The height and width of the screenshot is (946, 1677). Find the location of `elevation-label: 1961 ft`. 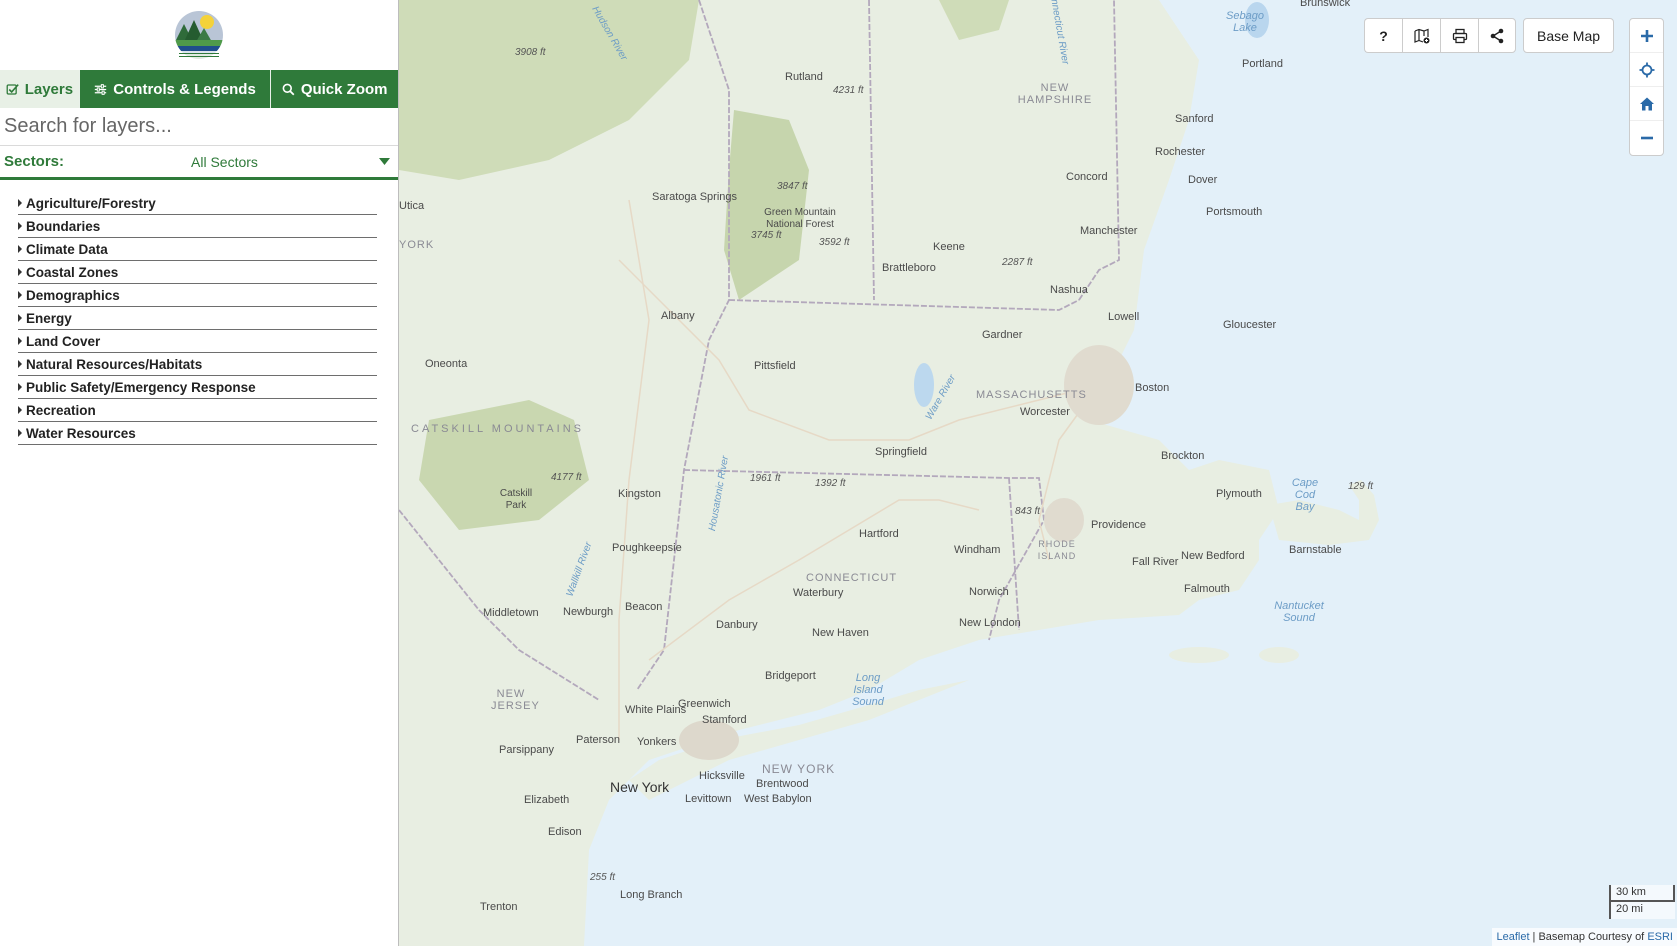

elevation-label: 1961 ft is located at coordinates (765, 478).